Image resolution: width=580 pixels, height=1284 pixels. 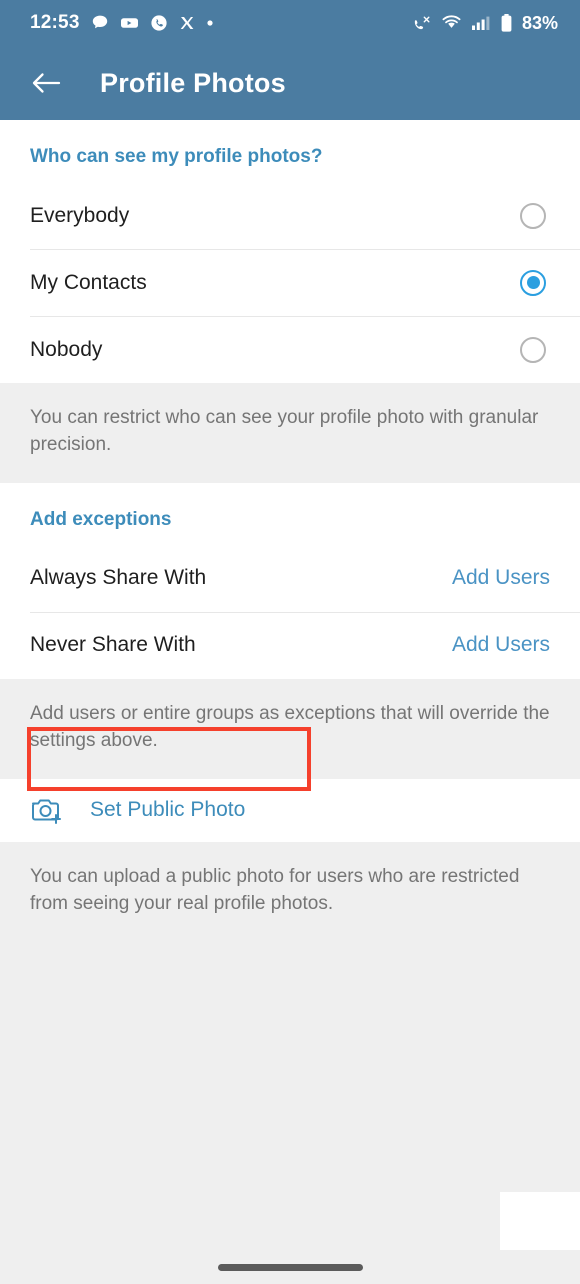 What do you see at coordinates (290, 645) in the screenshot?
I see `never-share-with-row: Never Share With Add Users` at bounding box center [290, 645].